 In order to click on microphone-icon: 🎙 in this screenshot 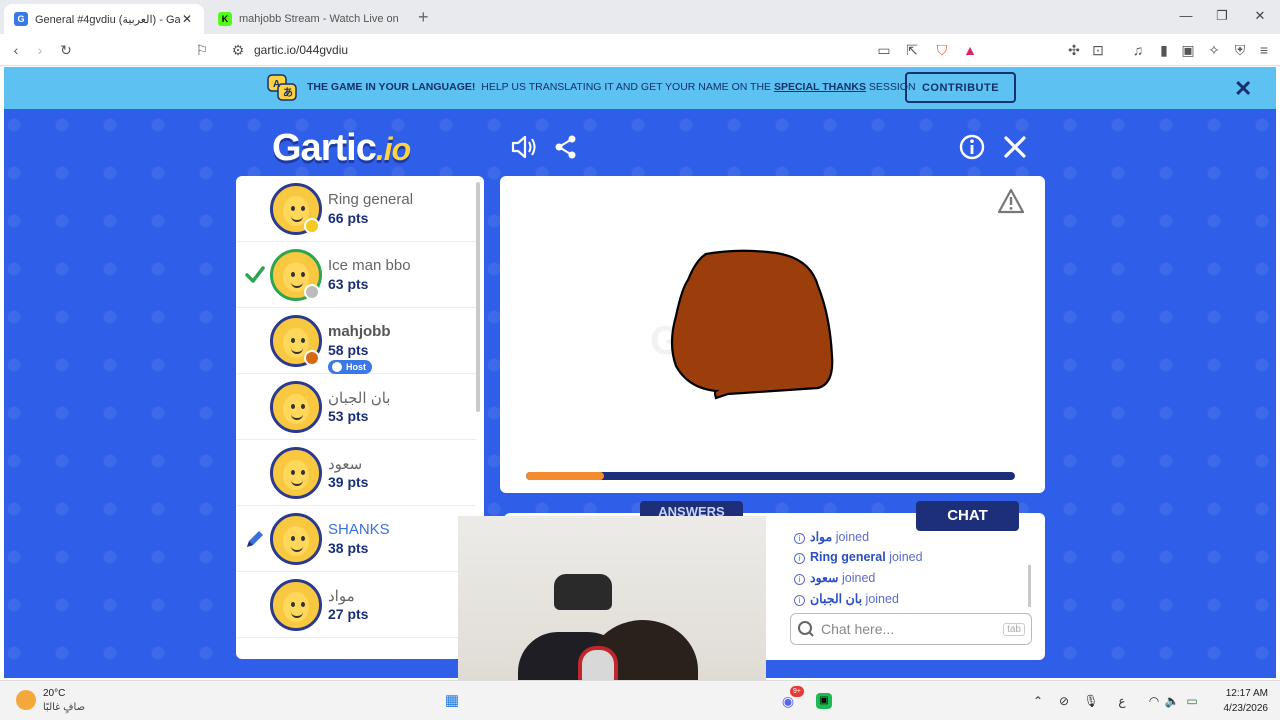, I will do `click(1091, 701)`.